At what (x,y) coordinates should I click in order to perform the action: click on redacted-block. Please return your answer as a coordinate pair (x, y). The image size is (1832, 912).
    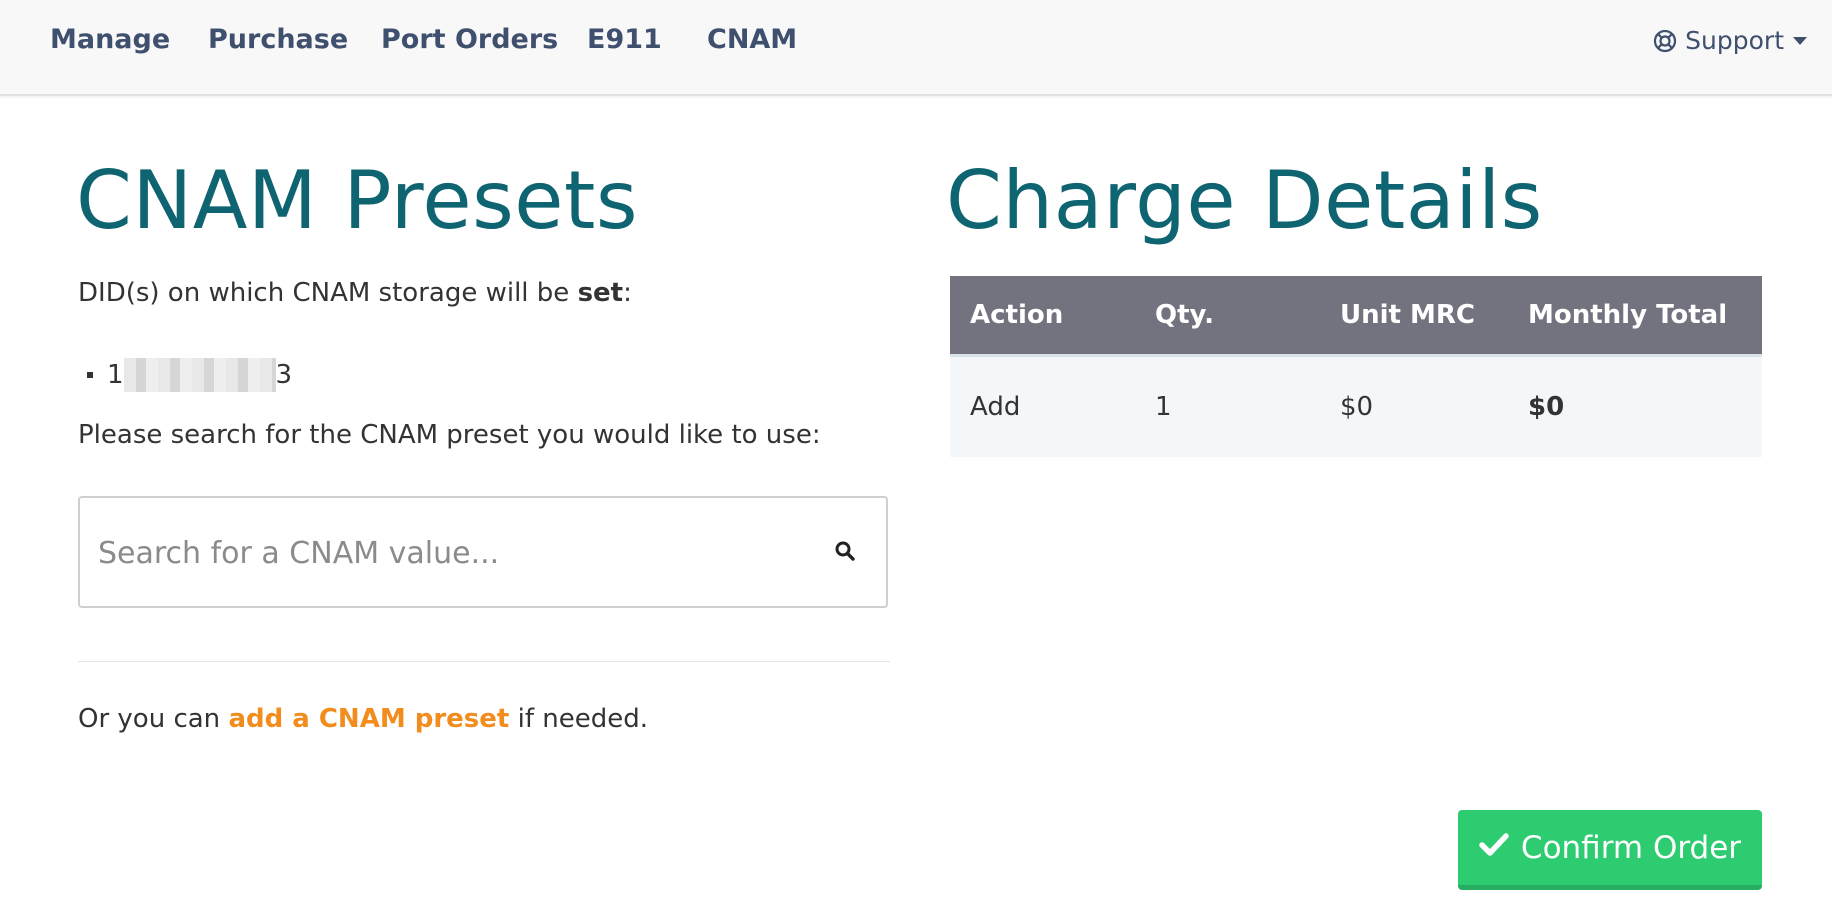
    Looking at the image, I should click on (199, 375).